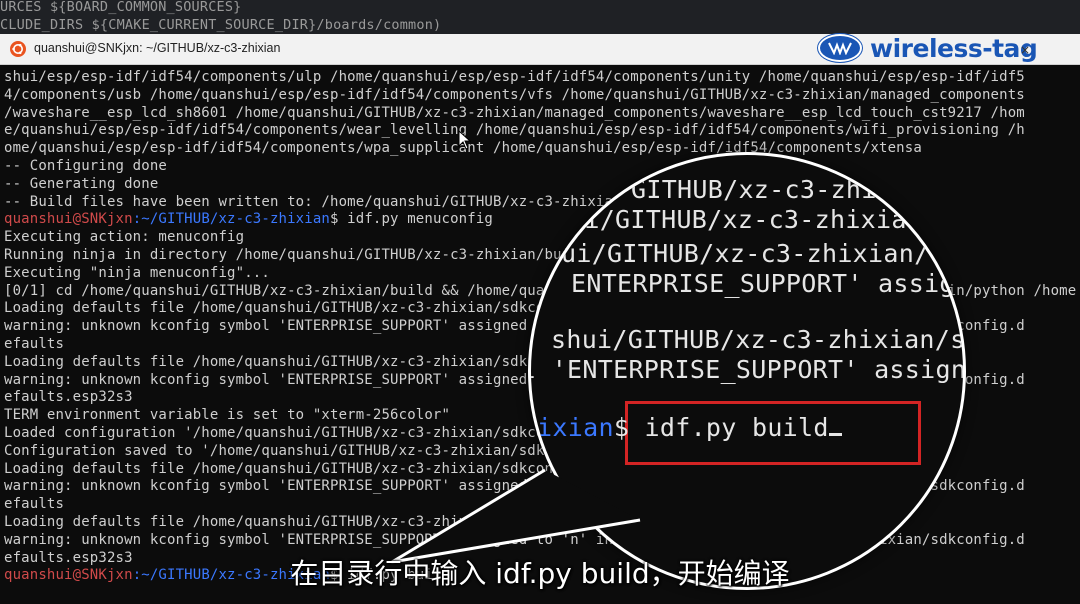 The image size is (1080, 604). Describe the element at coordinates (515, 516) in the screenshot. I see `magnifier-pointer` at that location.